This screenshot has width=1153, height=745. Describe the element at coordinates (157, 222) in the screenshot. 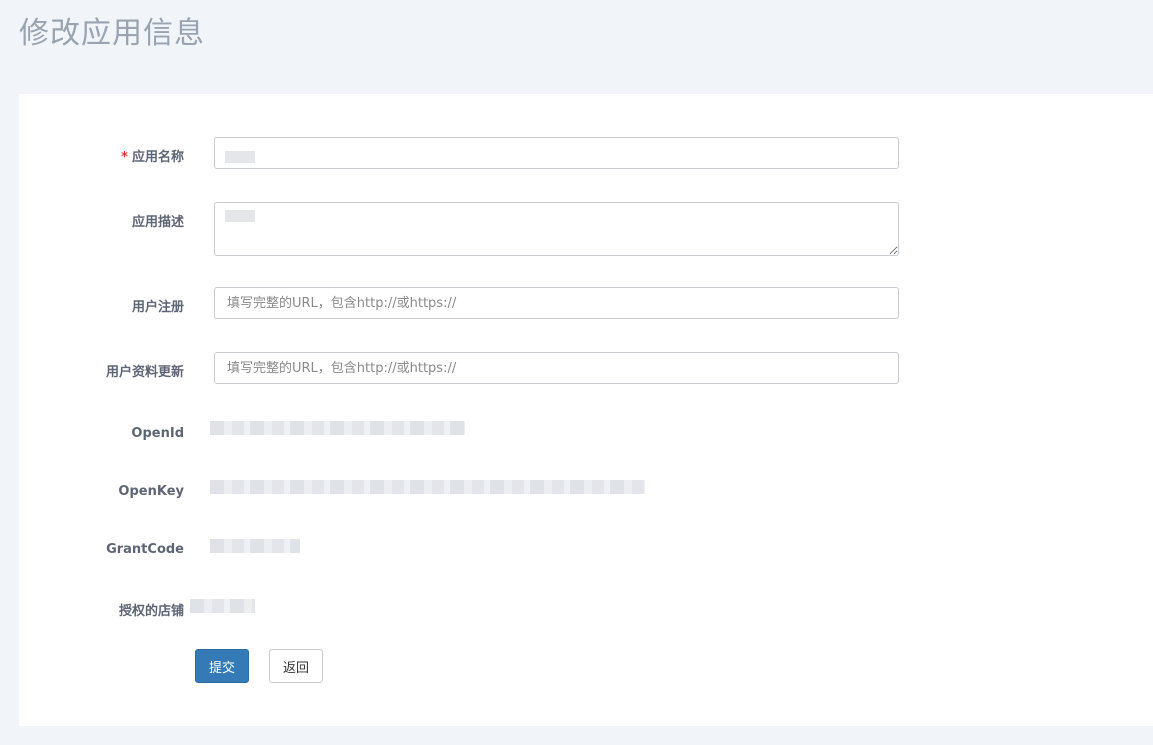

I see `app-desc-label: 应用描述` at that location.